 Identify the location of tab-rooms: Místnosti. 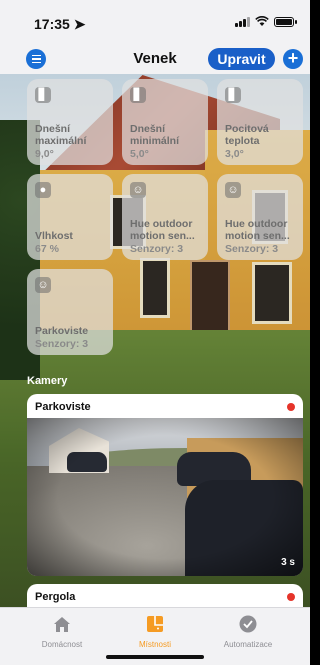
(155, 631).